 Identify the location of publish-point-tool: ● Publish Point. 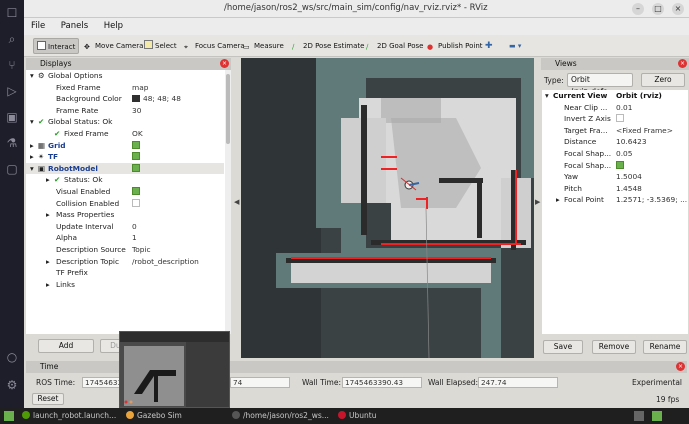
(455, 46).